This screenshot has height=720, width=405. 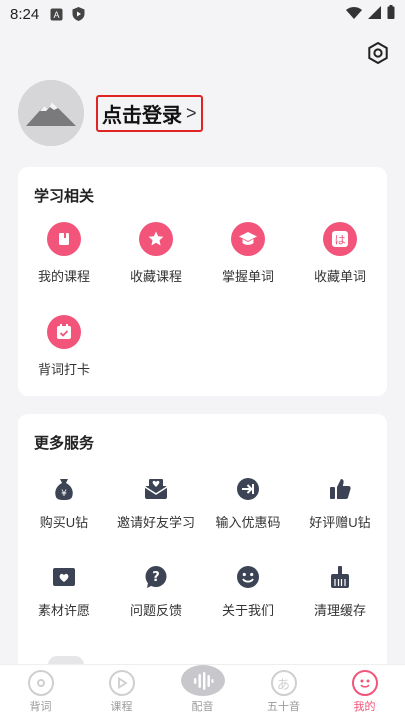 I want to click on profile-header: 点击登录 >, so click(x=110, y=113).